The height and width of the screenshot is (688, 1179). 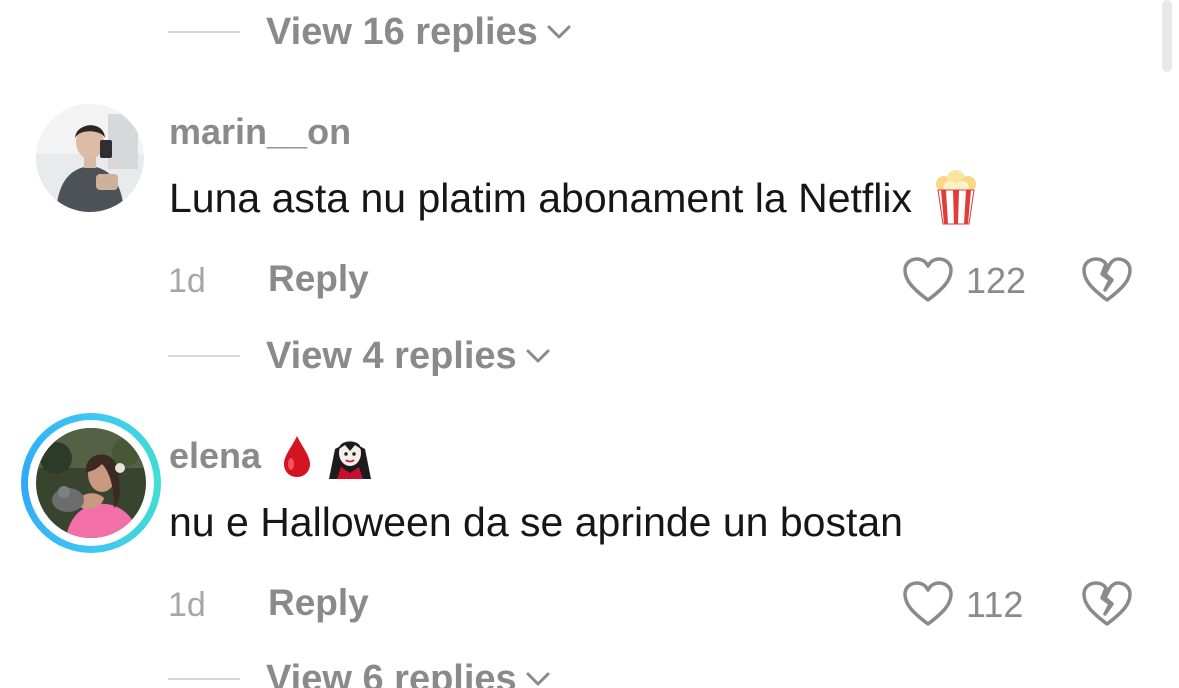 I want to click on comment-text: Luna asta nu platim abonament la Netflix, so click(x=574, y=198).